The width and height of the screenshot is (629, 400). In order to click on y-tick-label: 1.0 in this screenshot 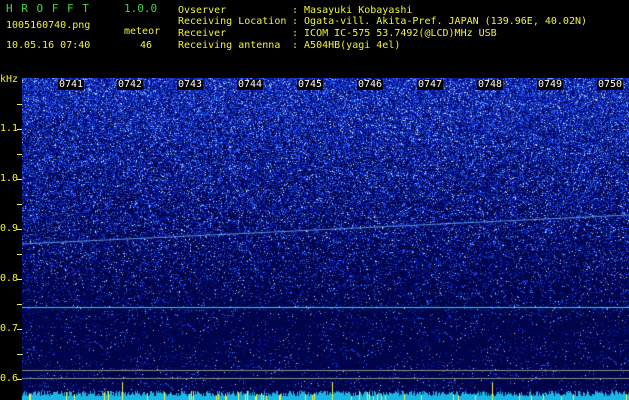, I will do `click(9, 178)`.